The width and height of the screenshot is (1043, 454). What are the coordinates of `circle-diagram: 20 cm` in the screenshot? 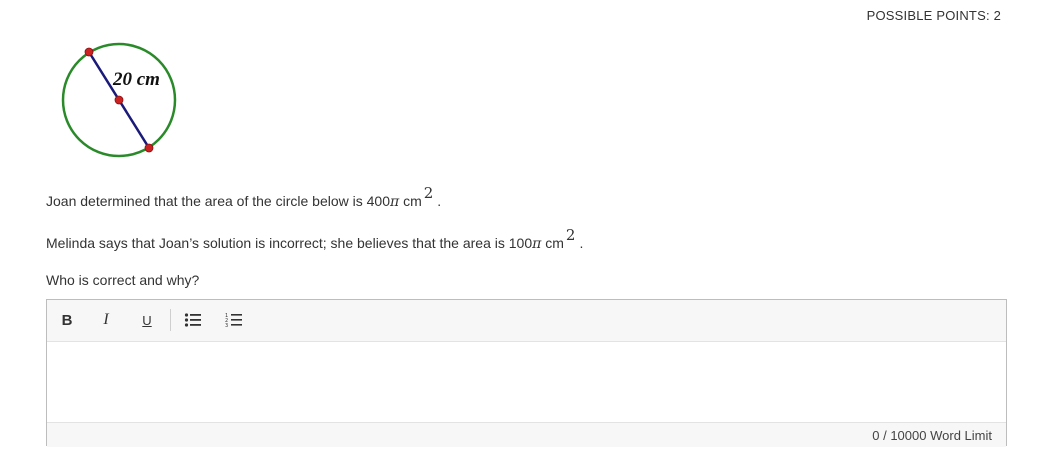 It's located at (120, 100).